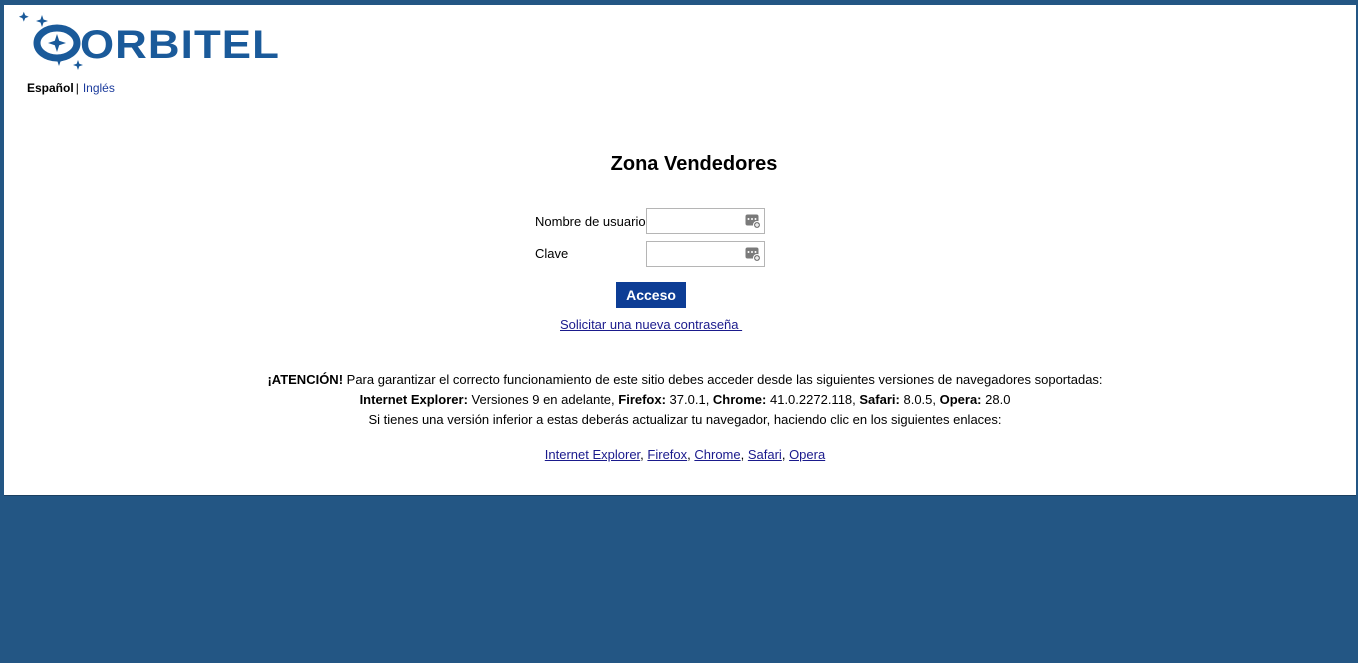 The height and width of the screenshot is (663, 1358). What do you see at coordinates (689, 399) in the screenshot?
I see `firefox-version-value: 37.0.1,` at bounding box center [689, 399].